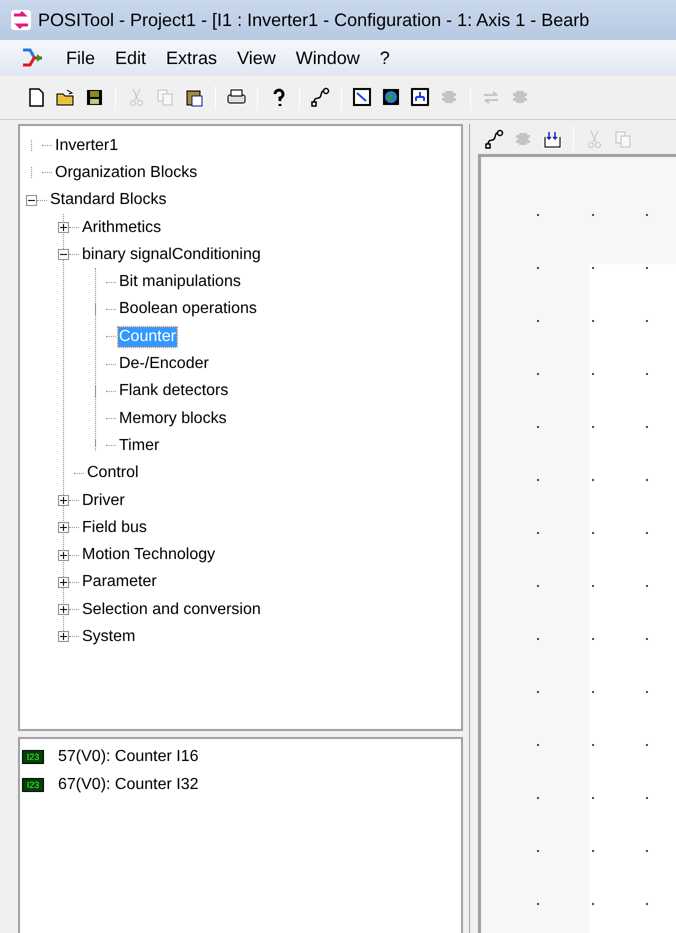 The height and width of the screenshot is (933, 676). I want to click on menu-item: Window, so click(328, 58).